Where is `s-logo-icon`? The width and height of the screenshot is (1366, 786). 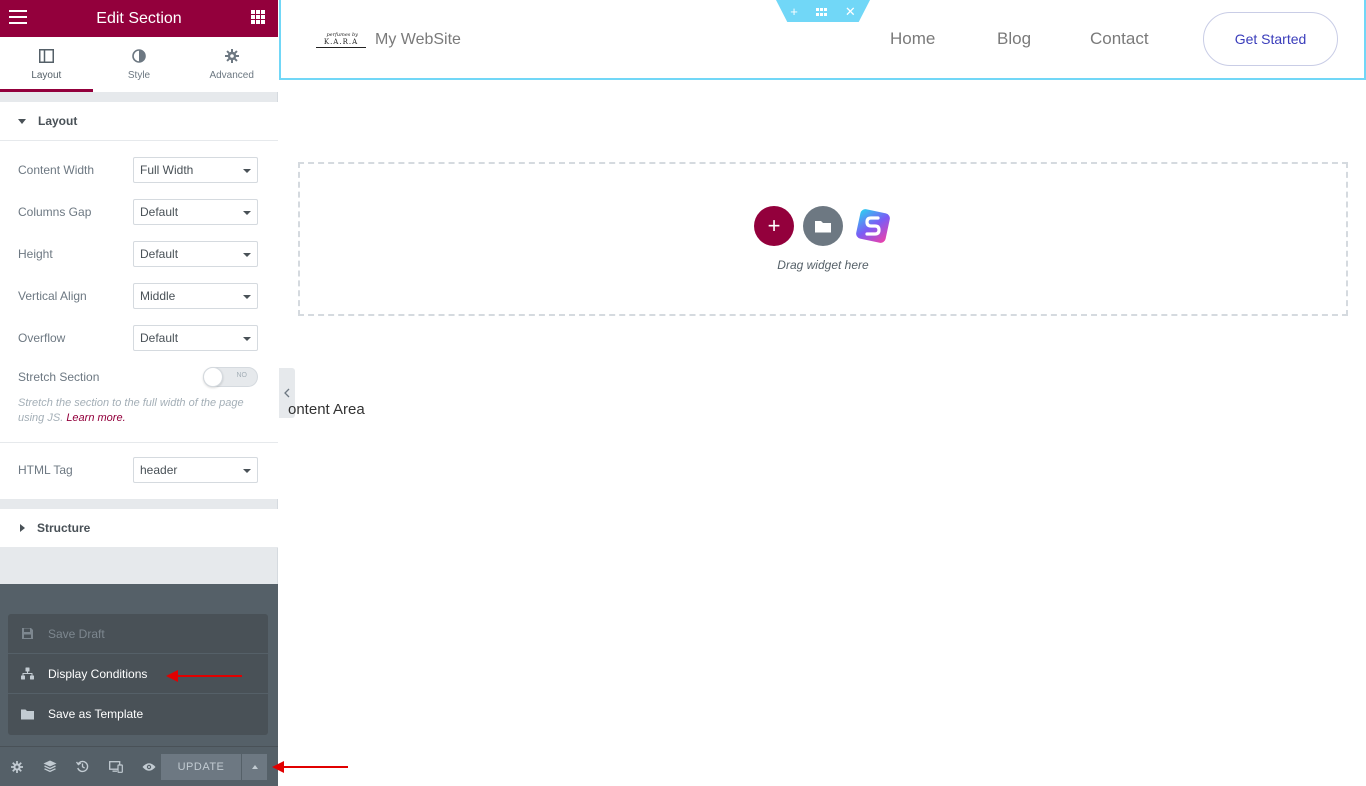
s-logo-icon is located at coordinates (873, 226).